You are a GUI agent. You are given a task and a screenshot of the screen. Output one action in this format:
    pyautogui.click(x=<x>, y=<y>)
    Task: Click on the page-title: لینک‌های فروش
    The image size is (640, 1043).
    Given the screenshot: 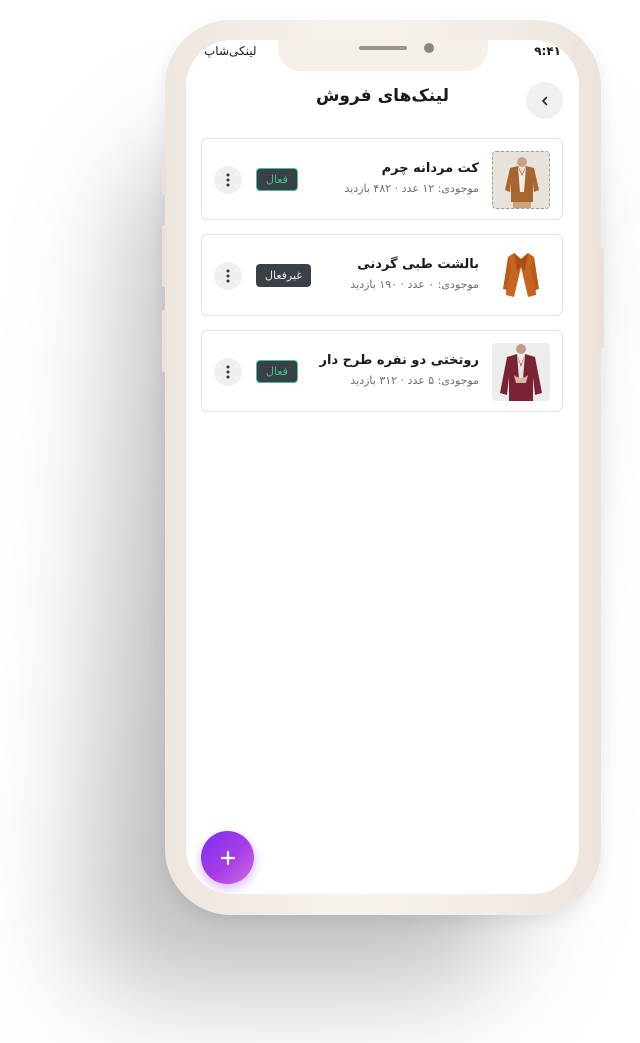 What is the action you would take?
    pyautogui.click(x=382, y=96)
    